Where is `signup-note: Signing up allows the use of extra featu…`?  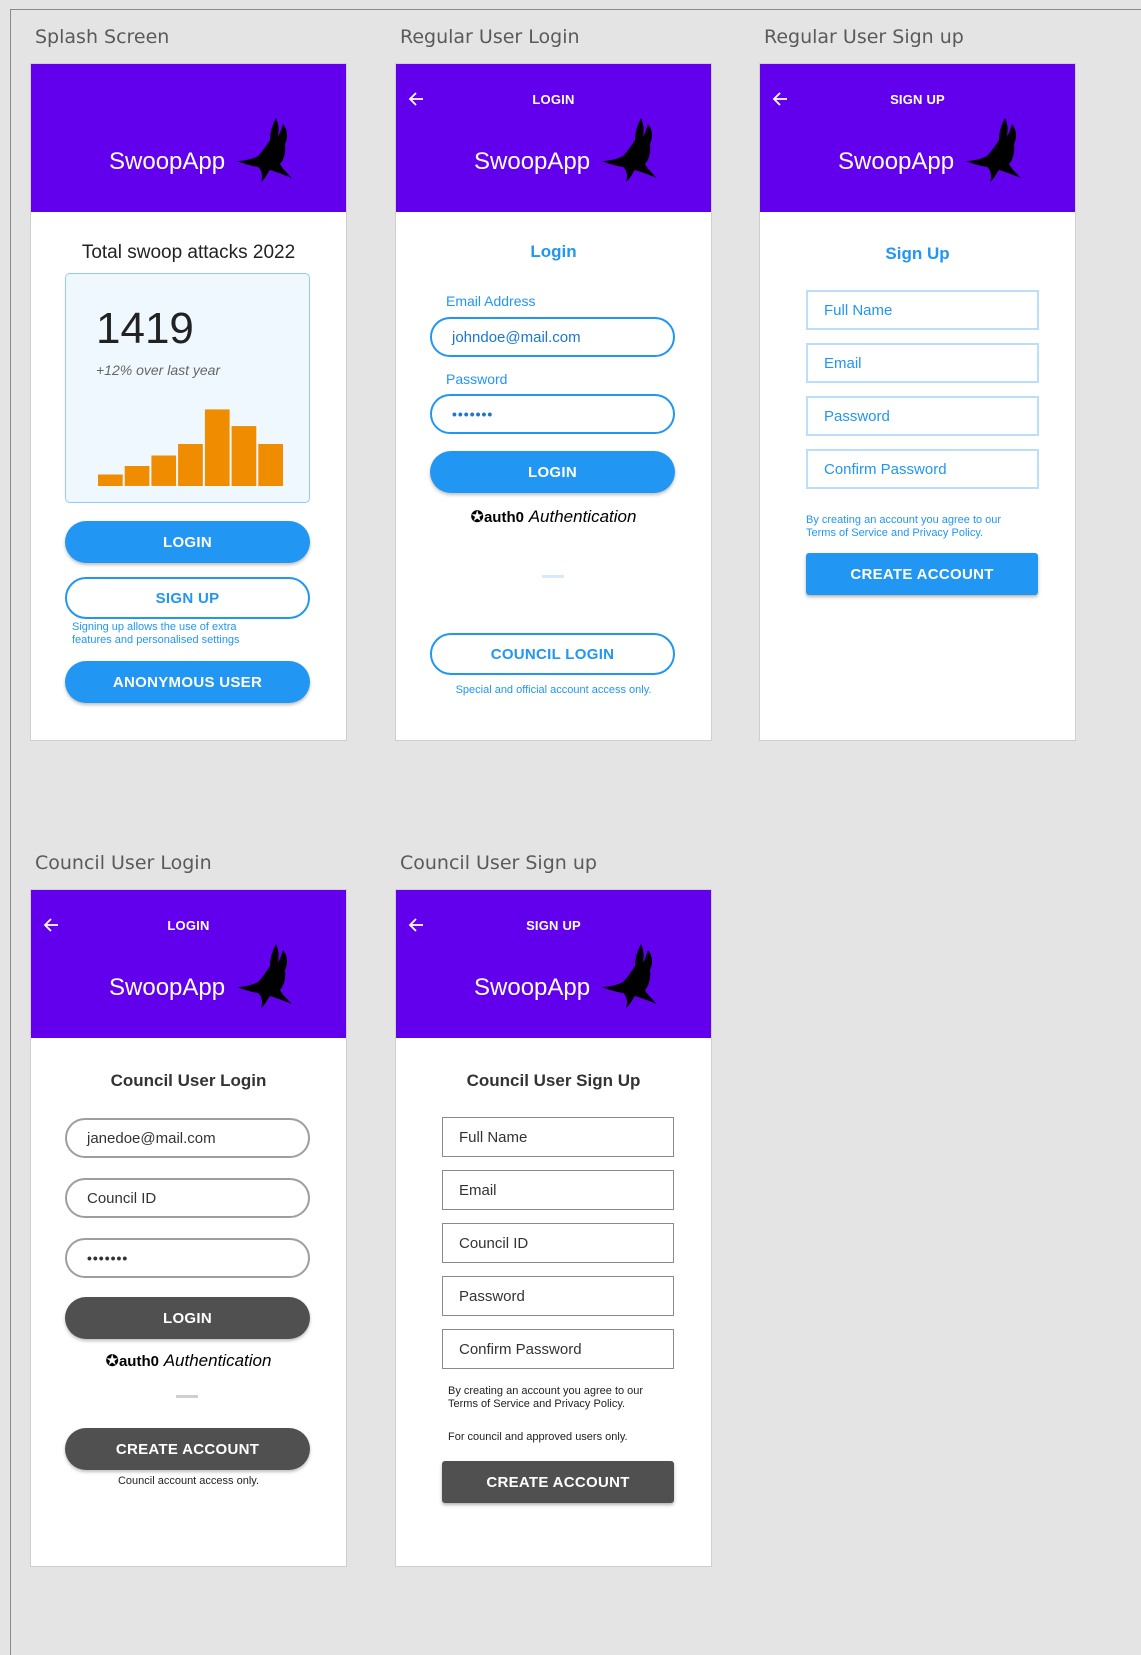
signup-note: Signing up allows the use of extra featu… is located at coordinates (156, 634).